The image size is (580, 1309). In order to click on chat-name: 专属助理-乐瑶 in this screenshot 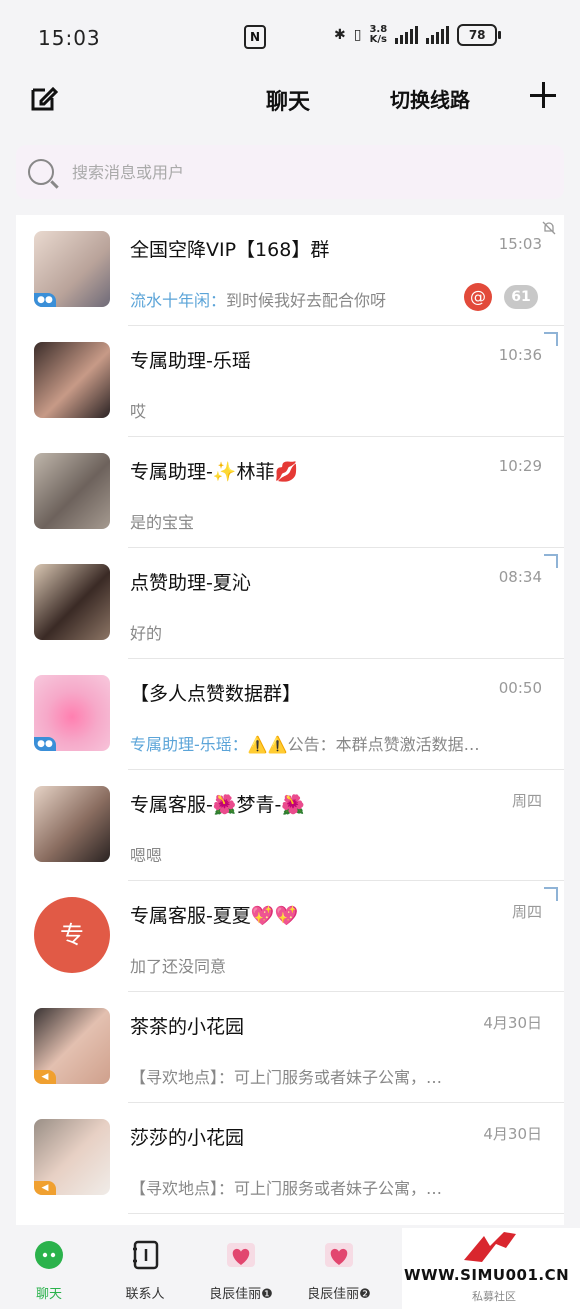, I will do `click(190, 361)`.